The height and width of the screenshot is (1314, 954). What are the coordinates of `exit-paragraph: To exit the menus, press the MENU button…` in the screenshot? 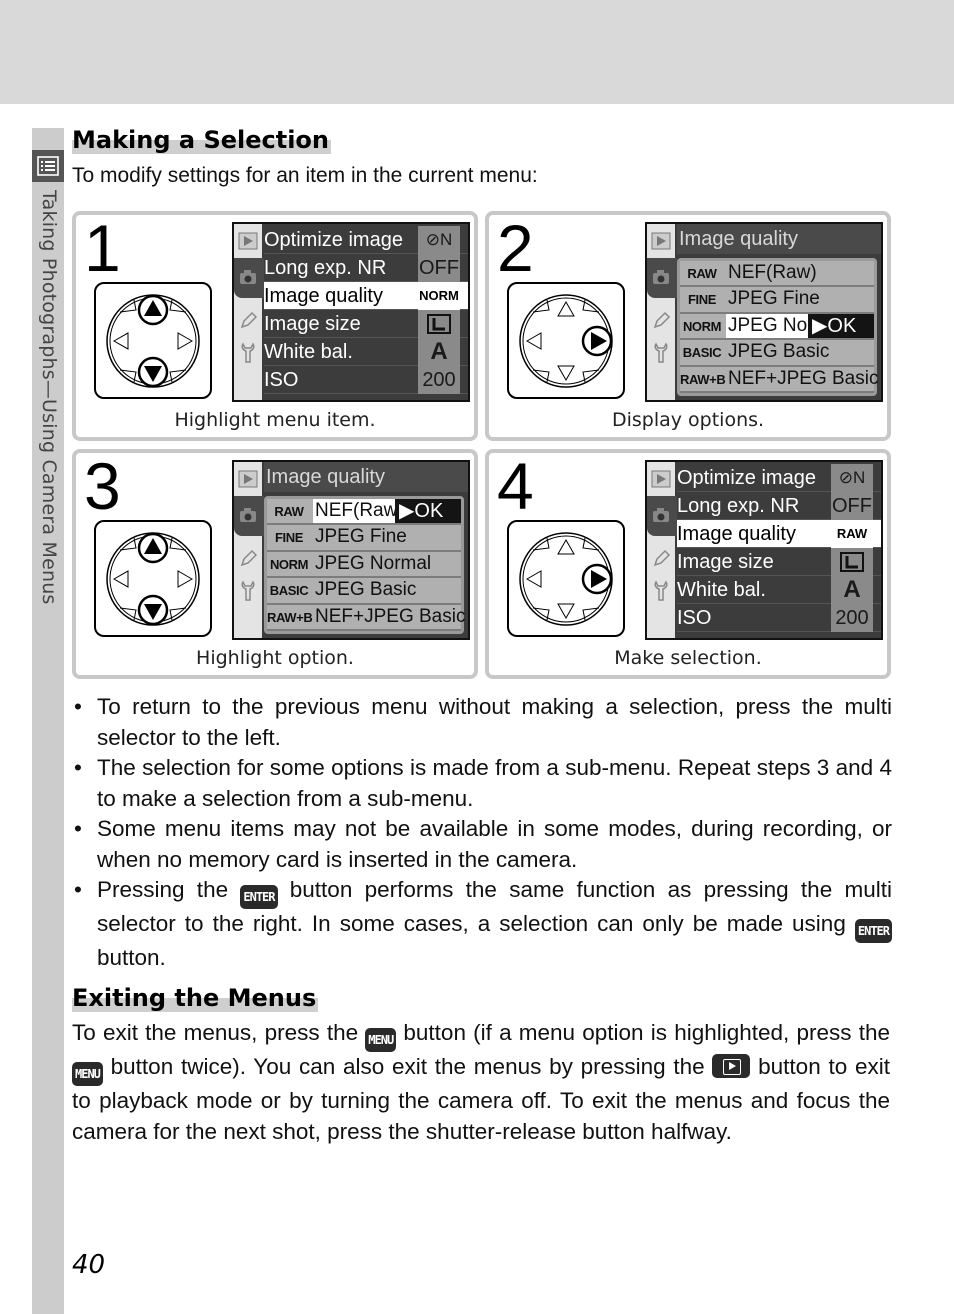 It's located at (481, 1082).